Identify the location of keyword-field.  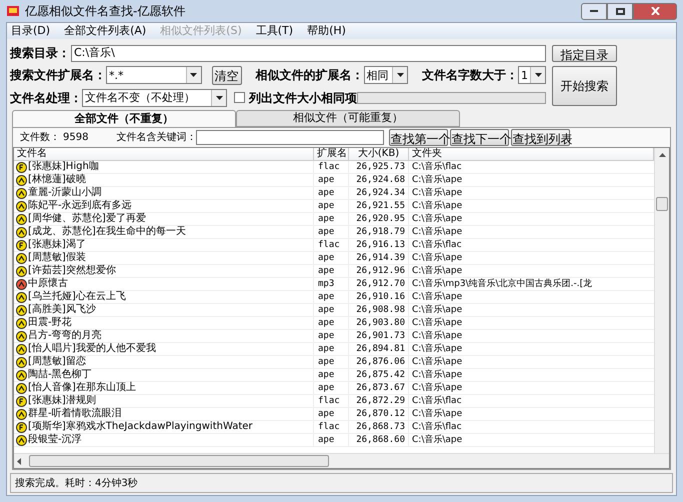
(290, 137).